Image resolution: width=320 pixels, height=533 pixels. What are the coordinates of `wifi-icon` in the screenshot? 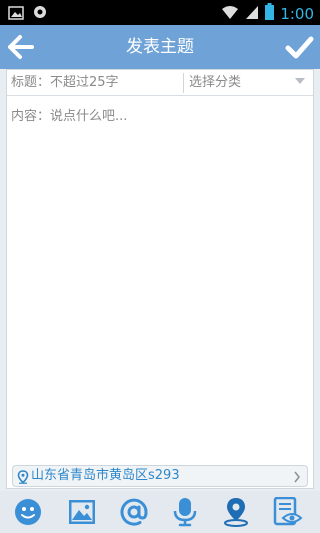 It's located at (230, 14).